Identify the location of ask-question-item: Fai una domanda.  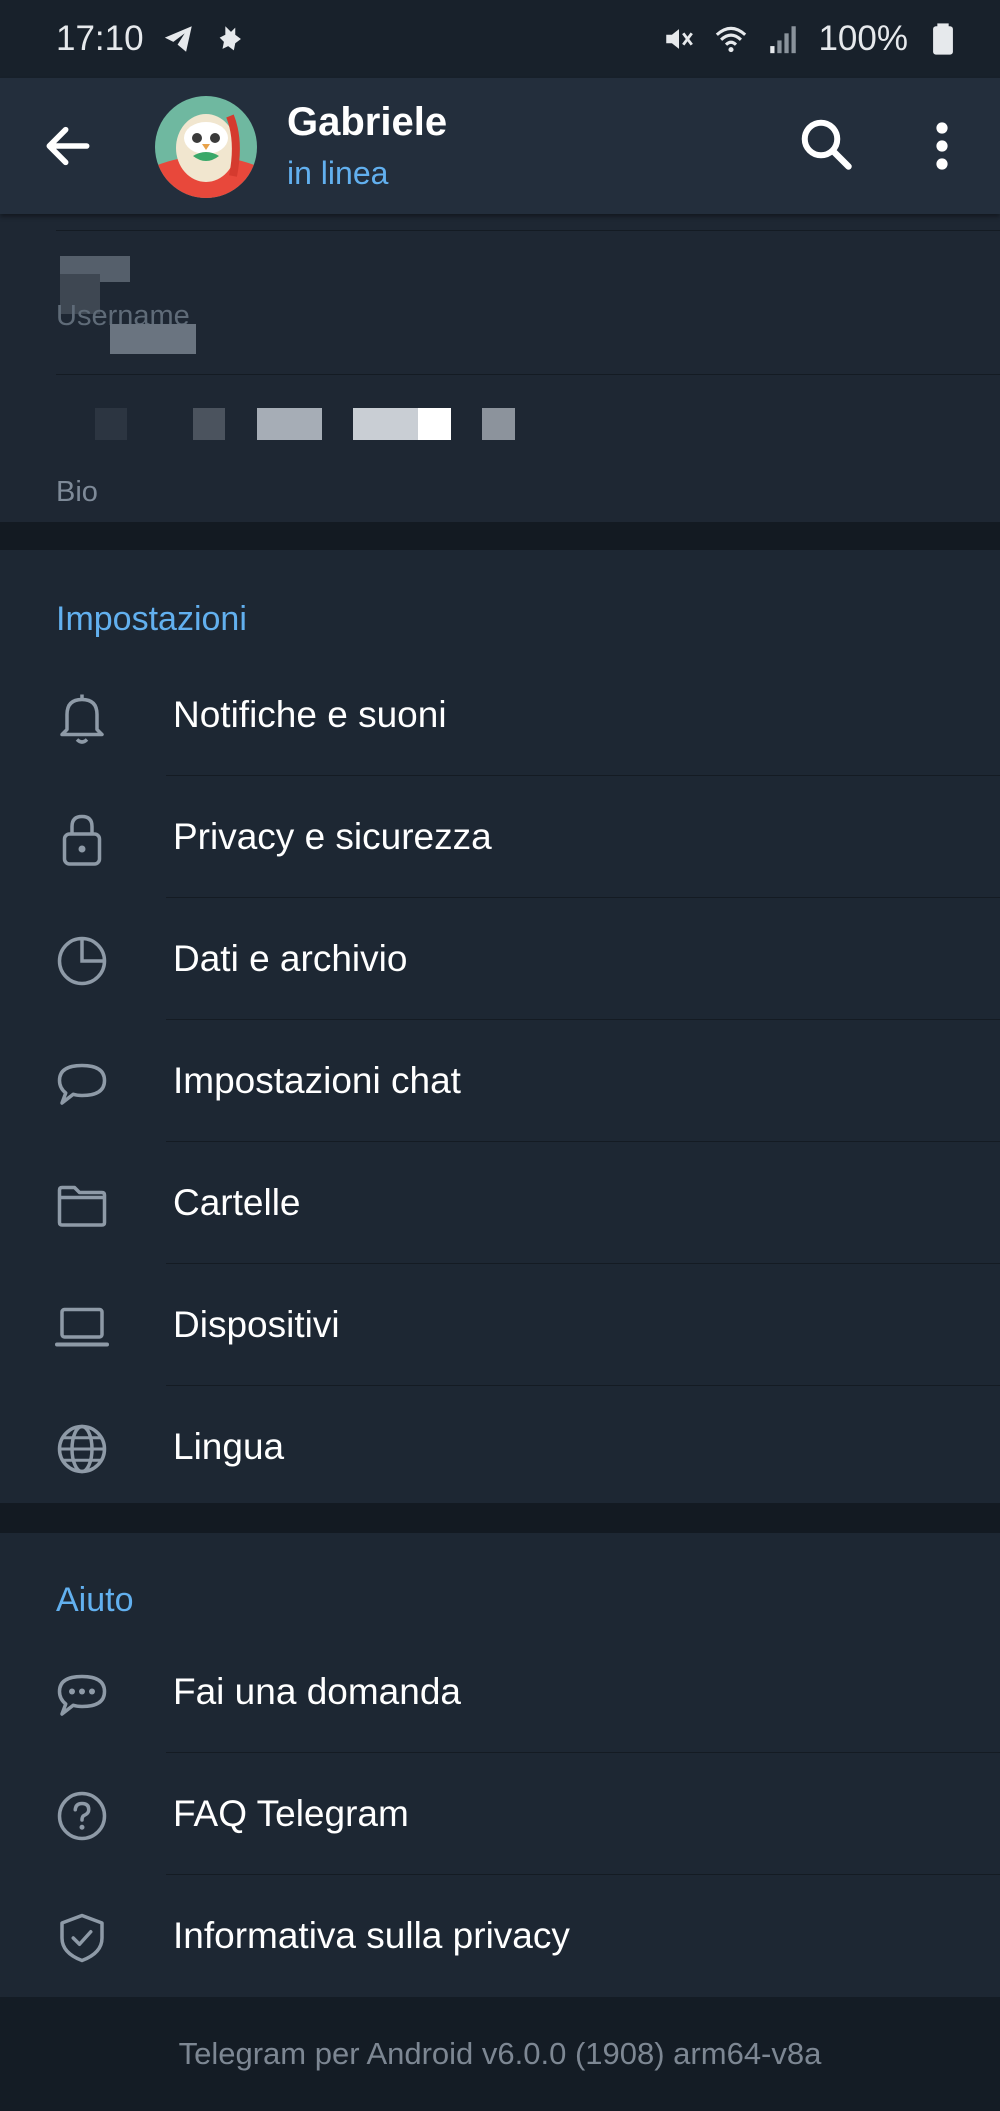
(500, 1692).